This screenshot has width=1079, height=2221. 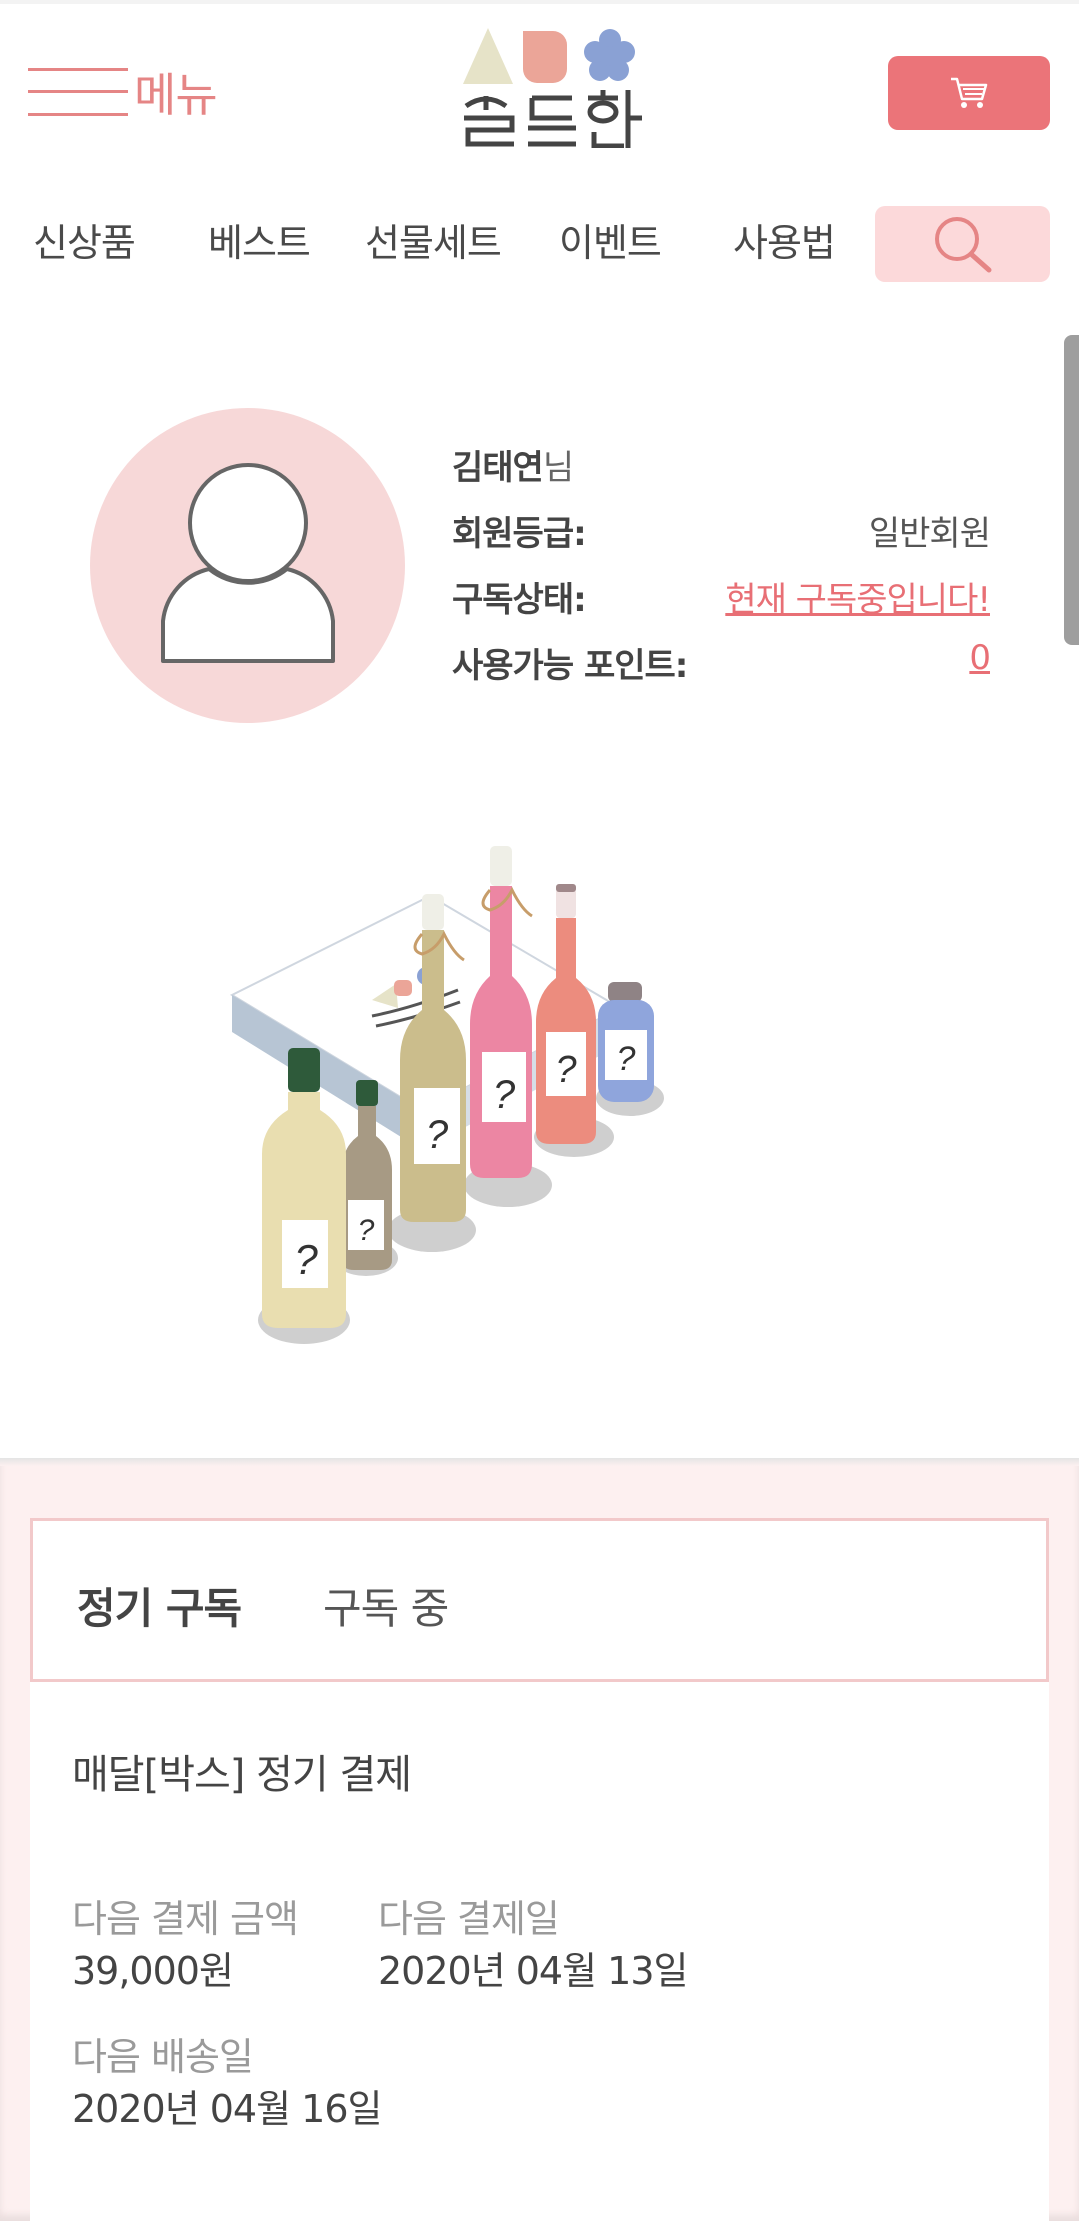 I want to click on cart-button, so click(x=969, y=93).